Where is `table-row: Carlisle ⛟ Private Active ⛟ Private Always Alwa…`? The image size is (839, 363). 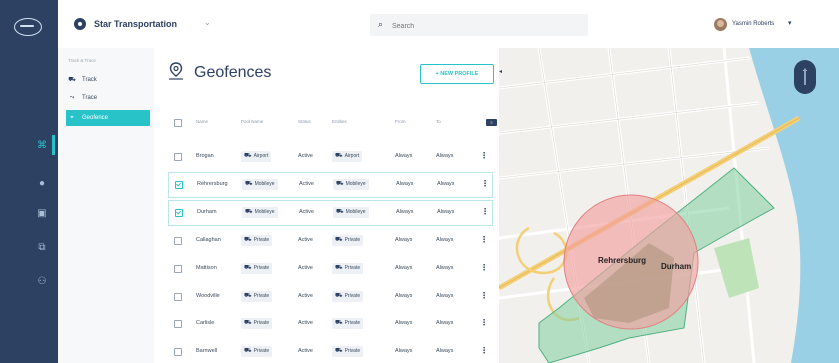
table-row: Carlisle ⛟ Private Active ⛟ Private Always Alwa… is located at coordinates (331, 324).